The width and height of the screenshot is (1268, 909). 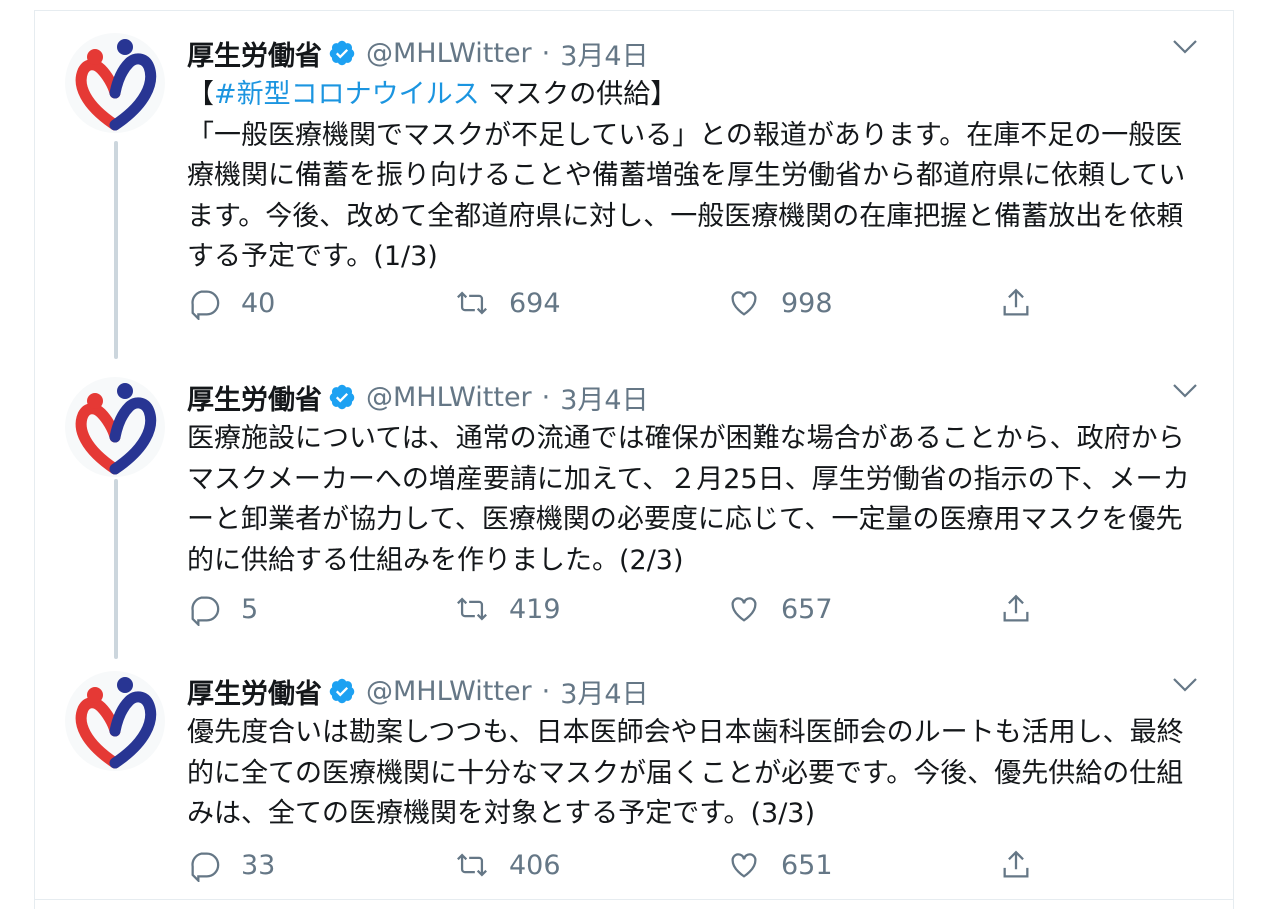 What do you see at coordinates (780, 865) in the screenshot?
I see `like-button: 651` at bounding box center [780, 865].